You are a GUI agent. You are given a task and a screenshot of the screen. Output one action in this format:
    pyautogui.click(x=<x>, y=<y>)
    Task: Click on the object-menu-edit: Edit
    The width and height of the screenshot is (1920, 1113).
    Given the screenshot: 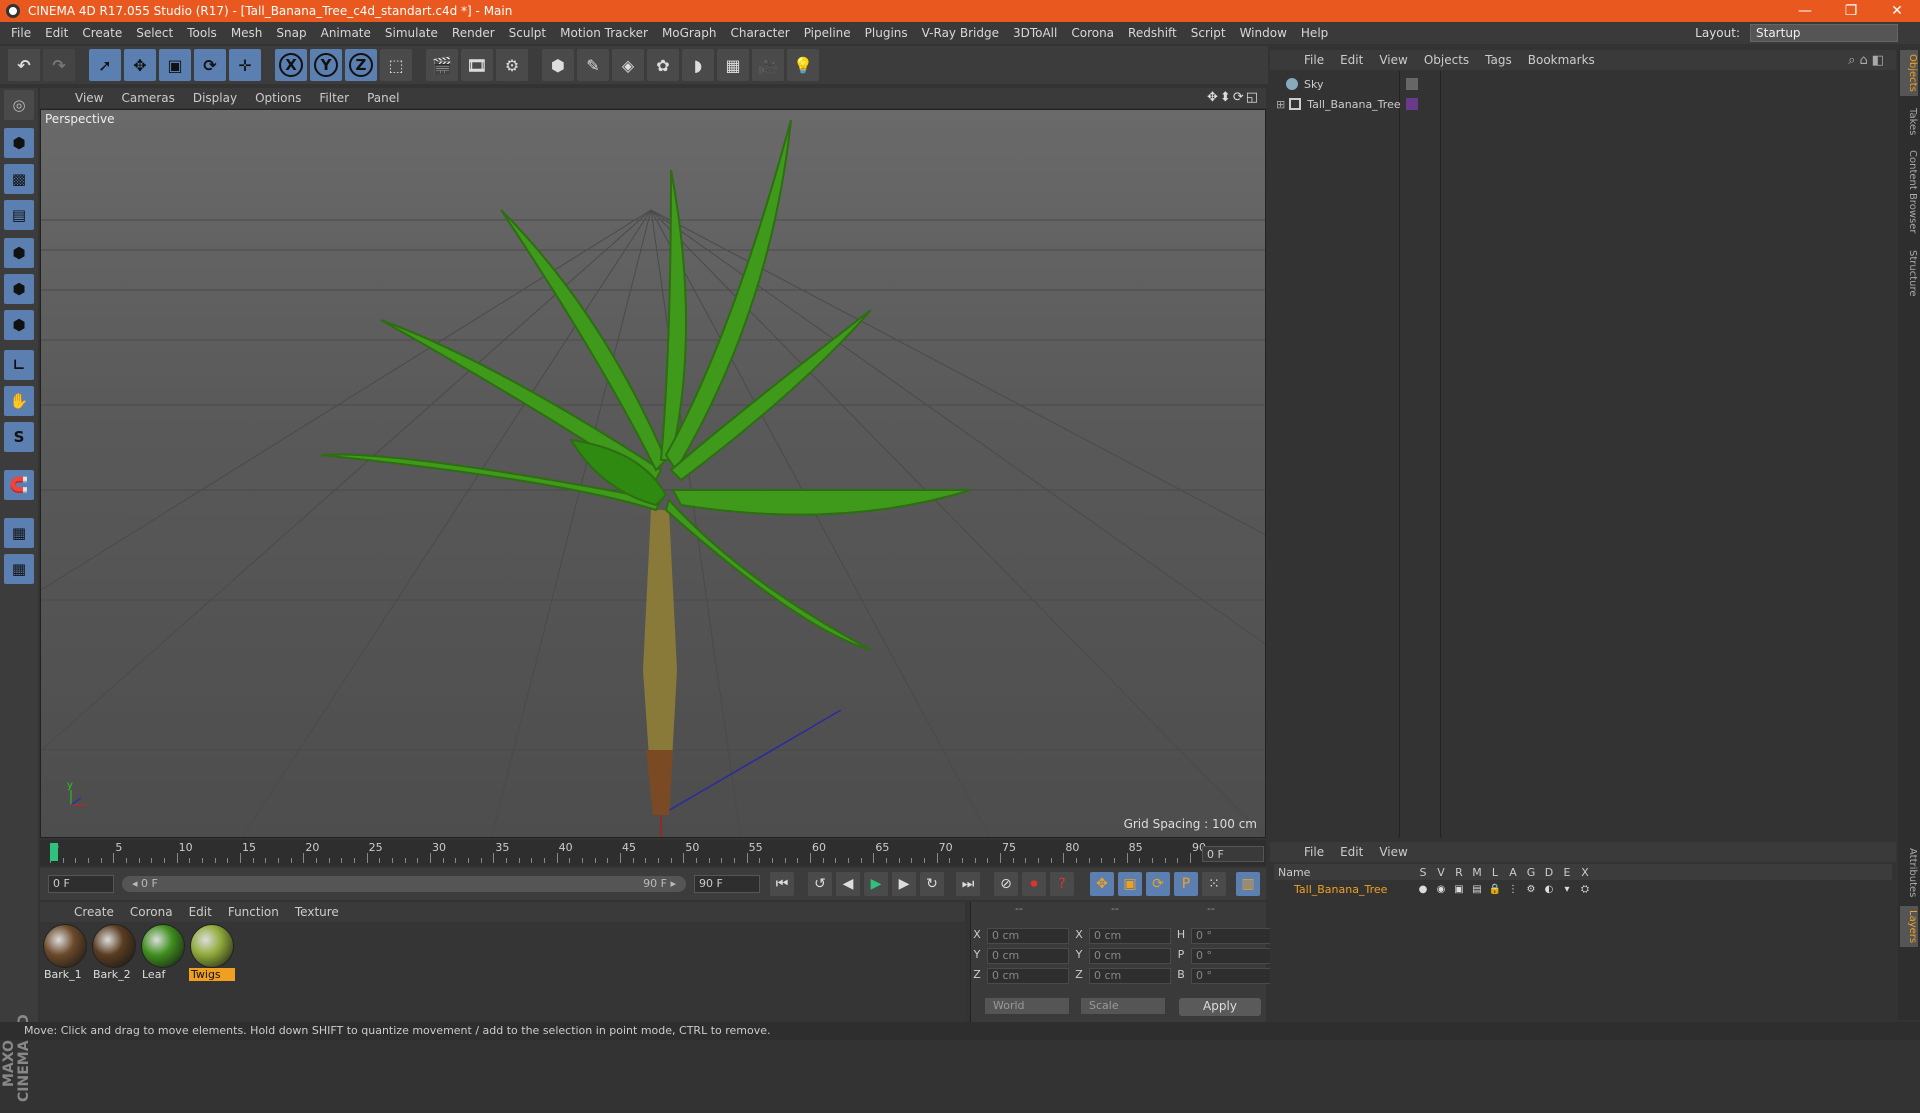 What is the action you would take?
    pyautogui.click(x=1351, y=60)
    